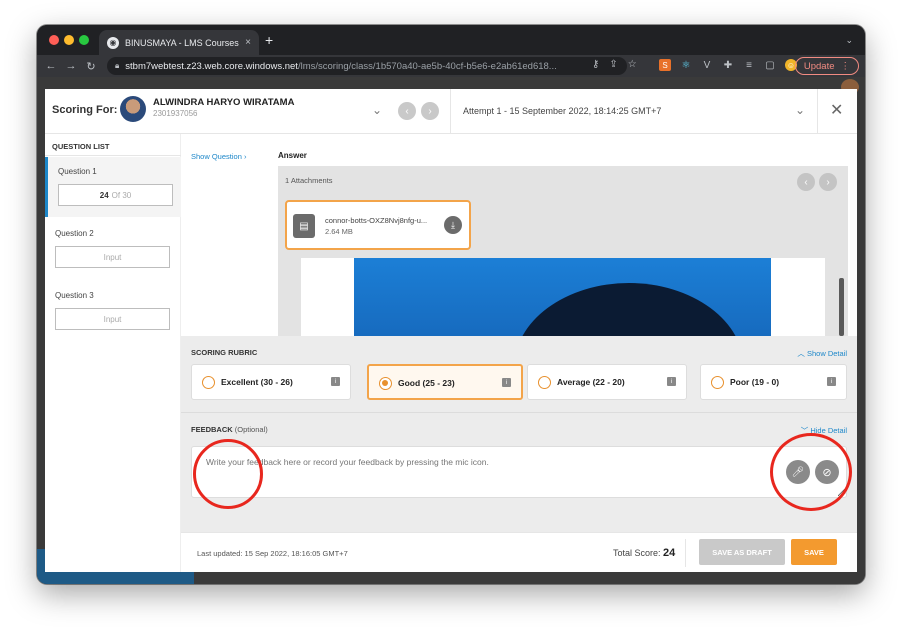 The width and height of the screenshot is (902, 634). Describe the element at coordinates (54, 40) in the screenshot. I see `close-window-button` at that location.